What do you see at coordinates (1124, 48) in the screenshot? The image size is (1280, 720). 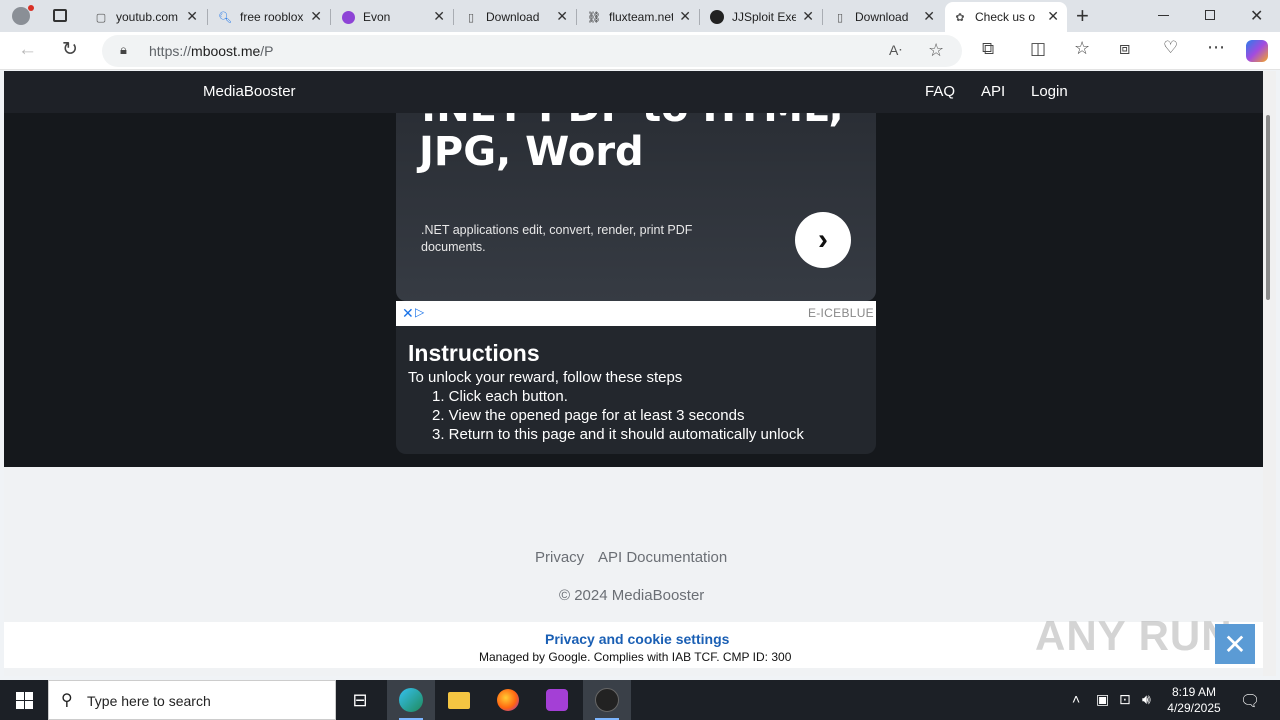 I see `collections-icon: ⧈` at bounding box center [1124, 48].